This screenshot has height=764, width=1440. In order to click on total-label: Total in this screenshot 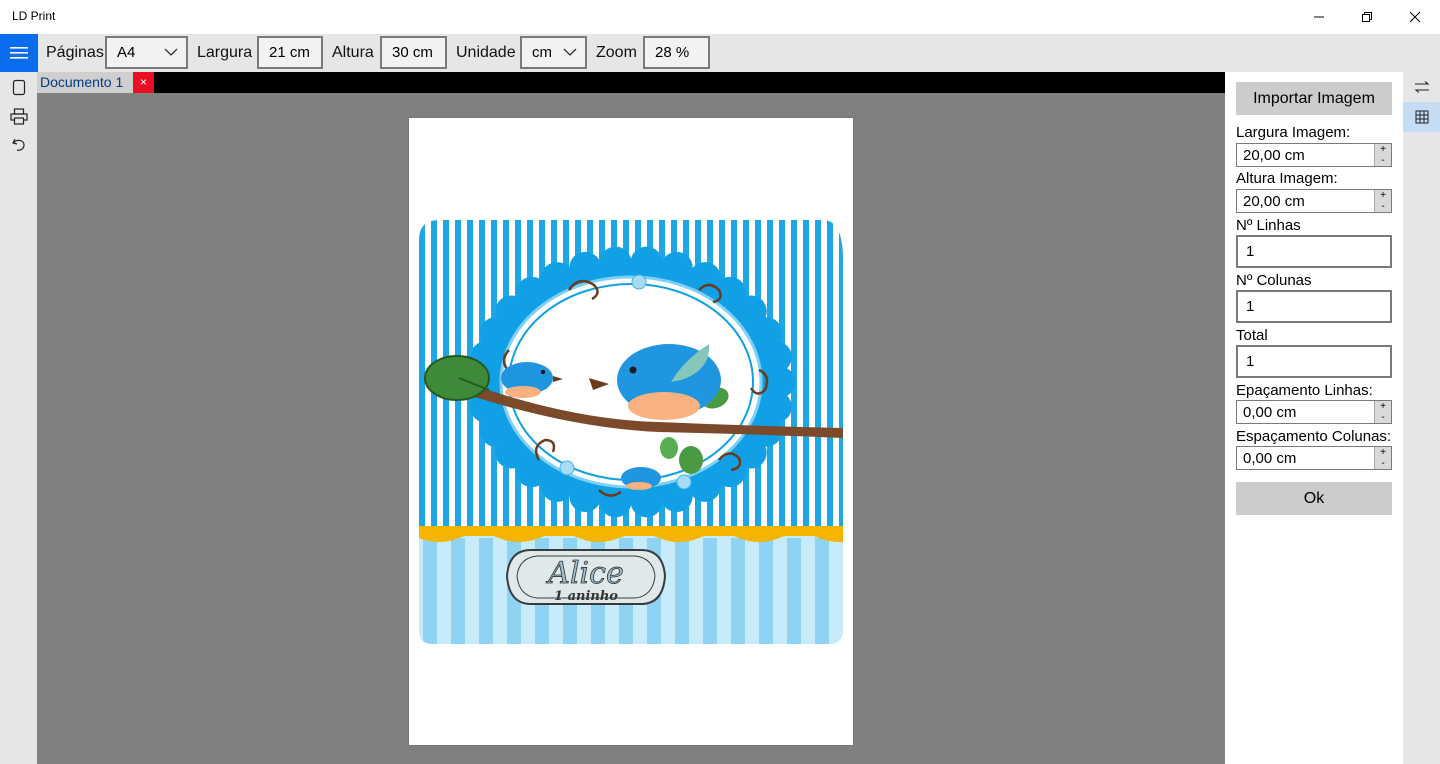, I will do `click(1252, 335)`.